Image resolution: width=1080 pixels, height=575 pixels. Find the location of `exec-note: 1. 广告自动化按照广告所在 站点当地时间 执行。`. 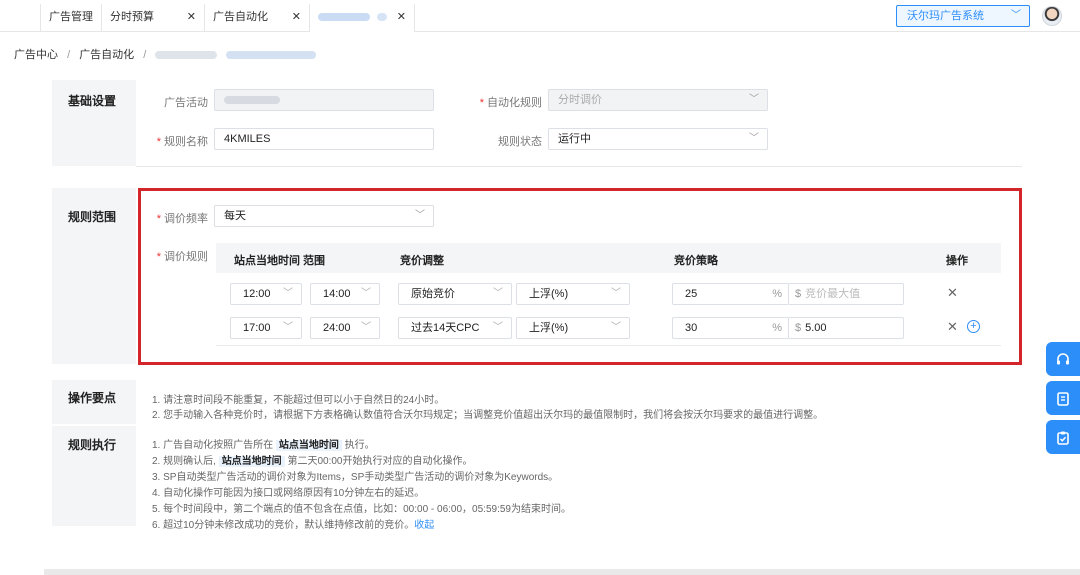

exec-note: 1. 广告自动化按照广告所在 站点当地时间 执行。 is located at coordinates (263, 445).